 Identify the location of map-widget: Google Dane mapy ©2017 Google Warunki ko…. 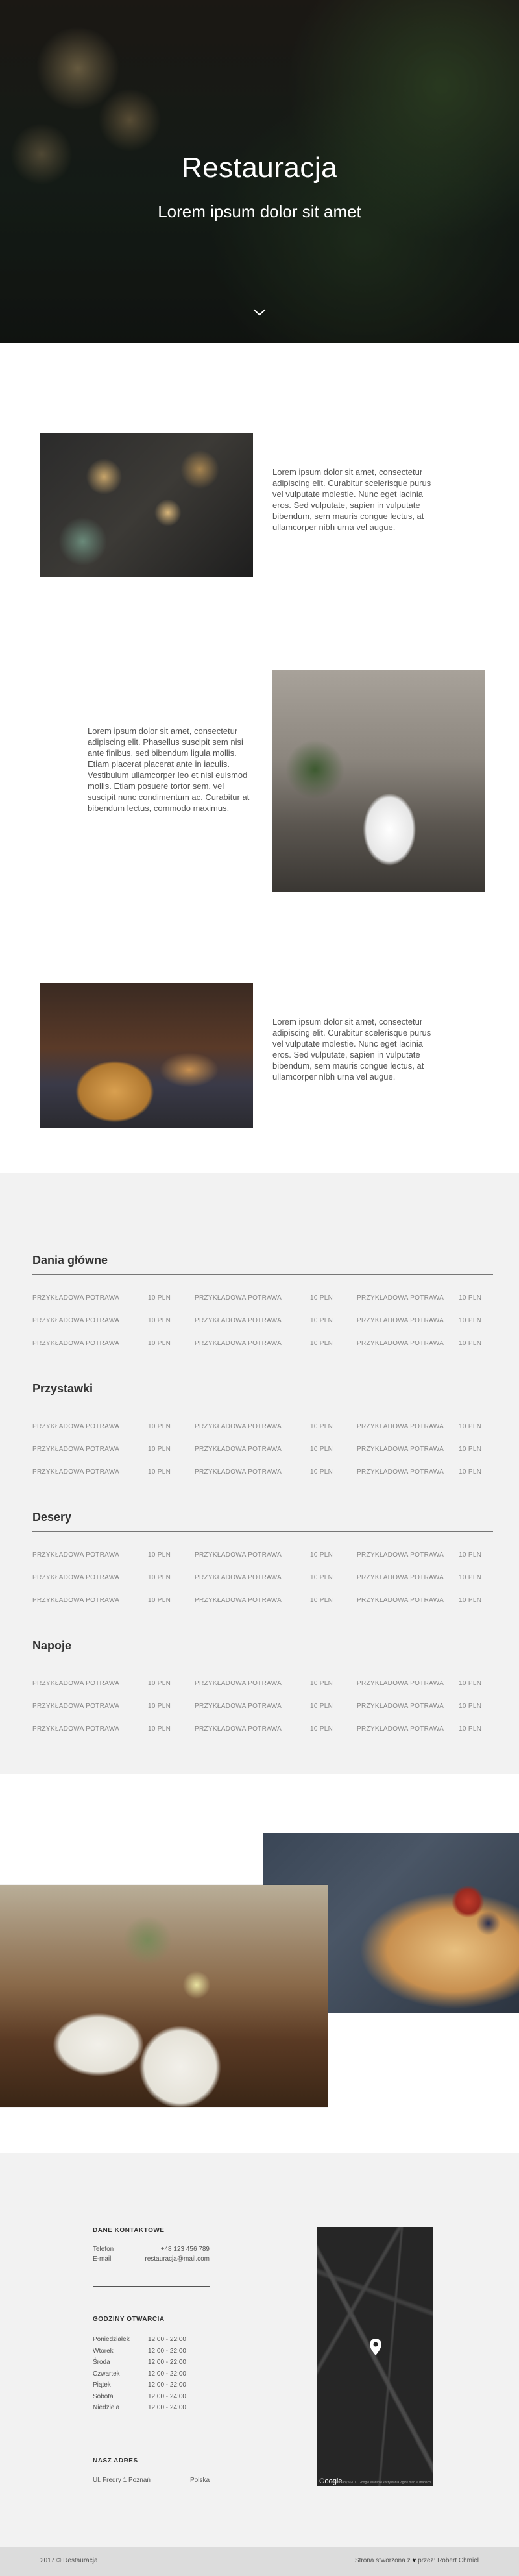
(375, 2356).